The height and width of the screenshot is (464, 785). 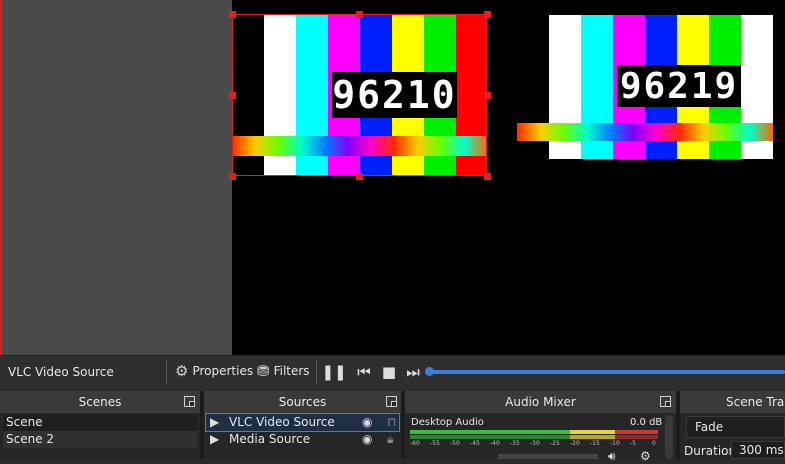 I want to click on rainbow-strip, so click(x=645, y=132).